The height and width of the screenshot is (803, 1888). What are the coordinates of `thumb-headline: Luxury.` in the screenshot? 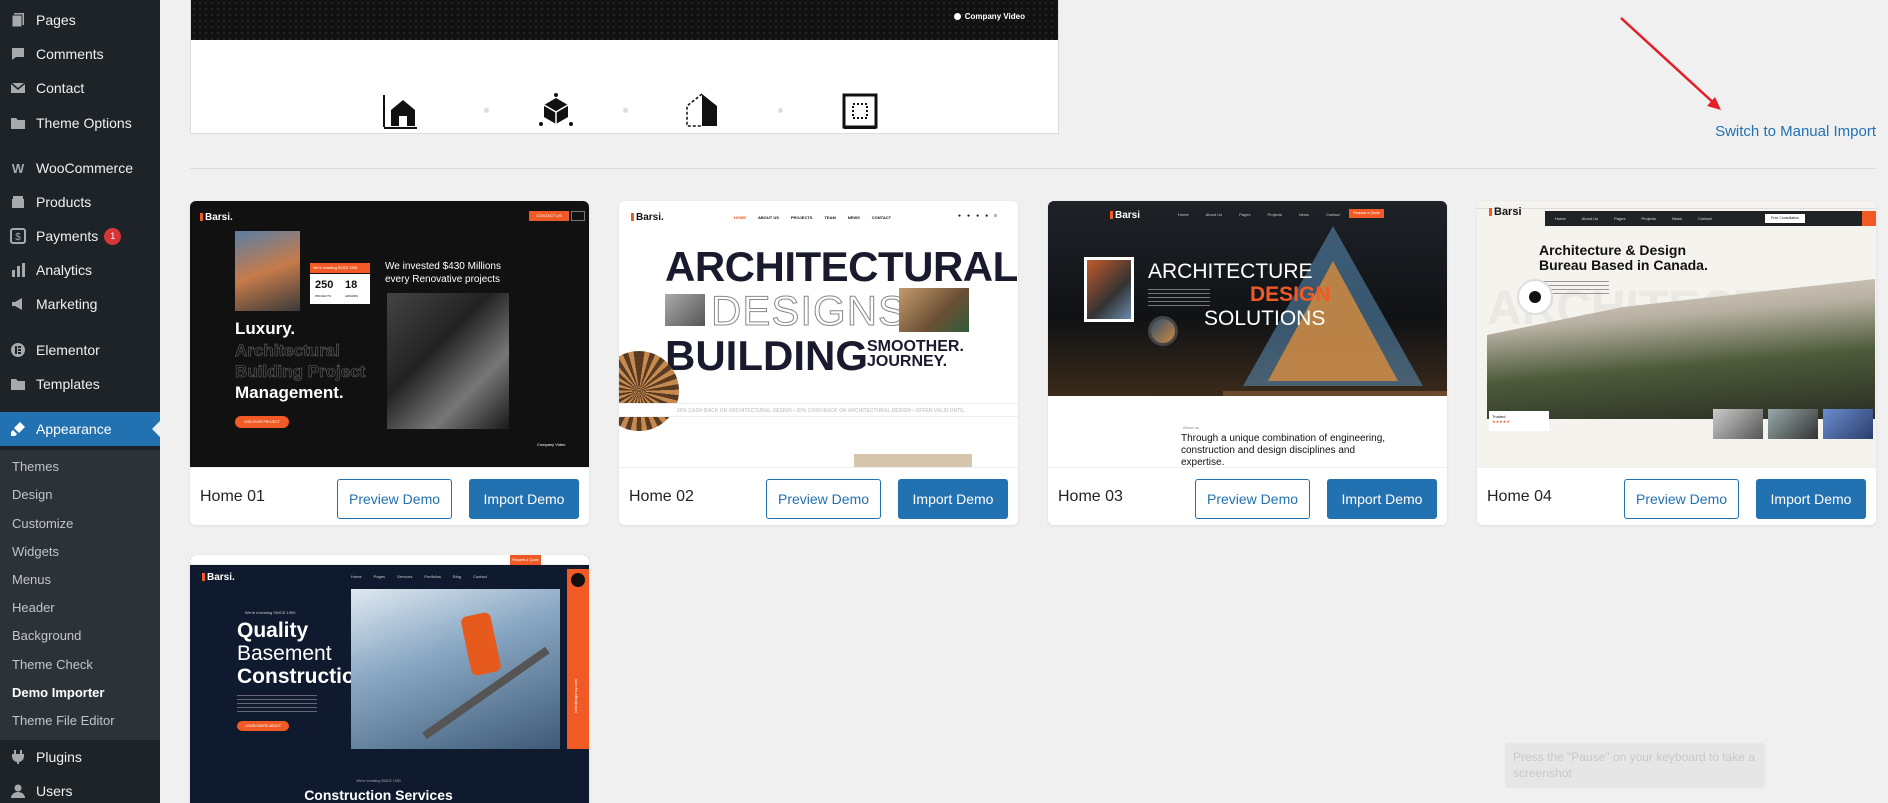 It's located at (265, 328).